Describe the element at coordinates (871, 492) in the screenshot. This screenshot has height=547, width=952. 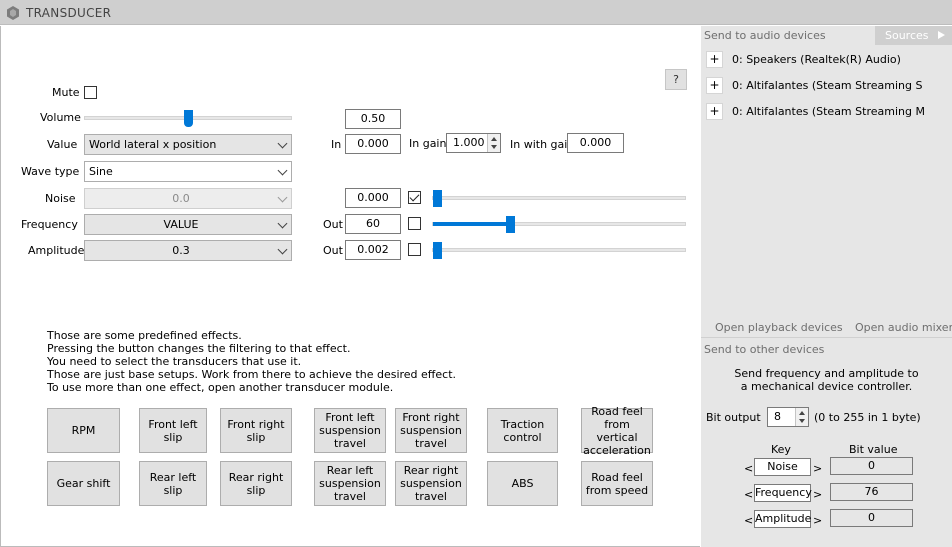
I see `frequency-bit-value: 76` at that location.